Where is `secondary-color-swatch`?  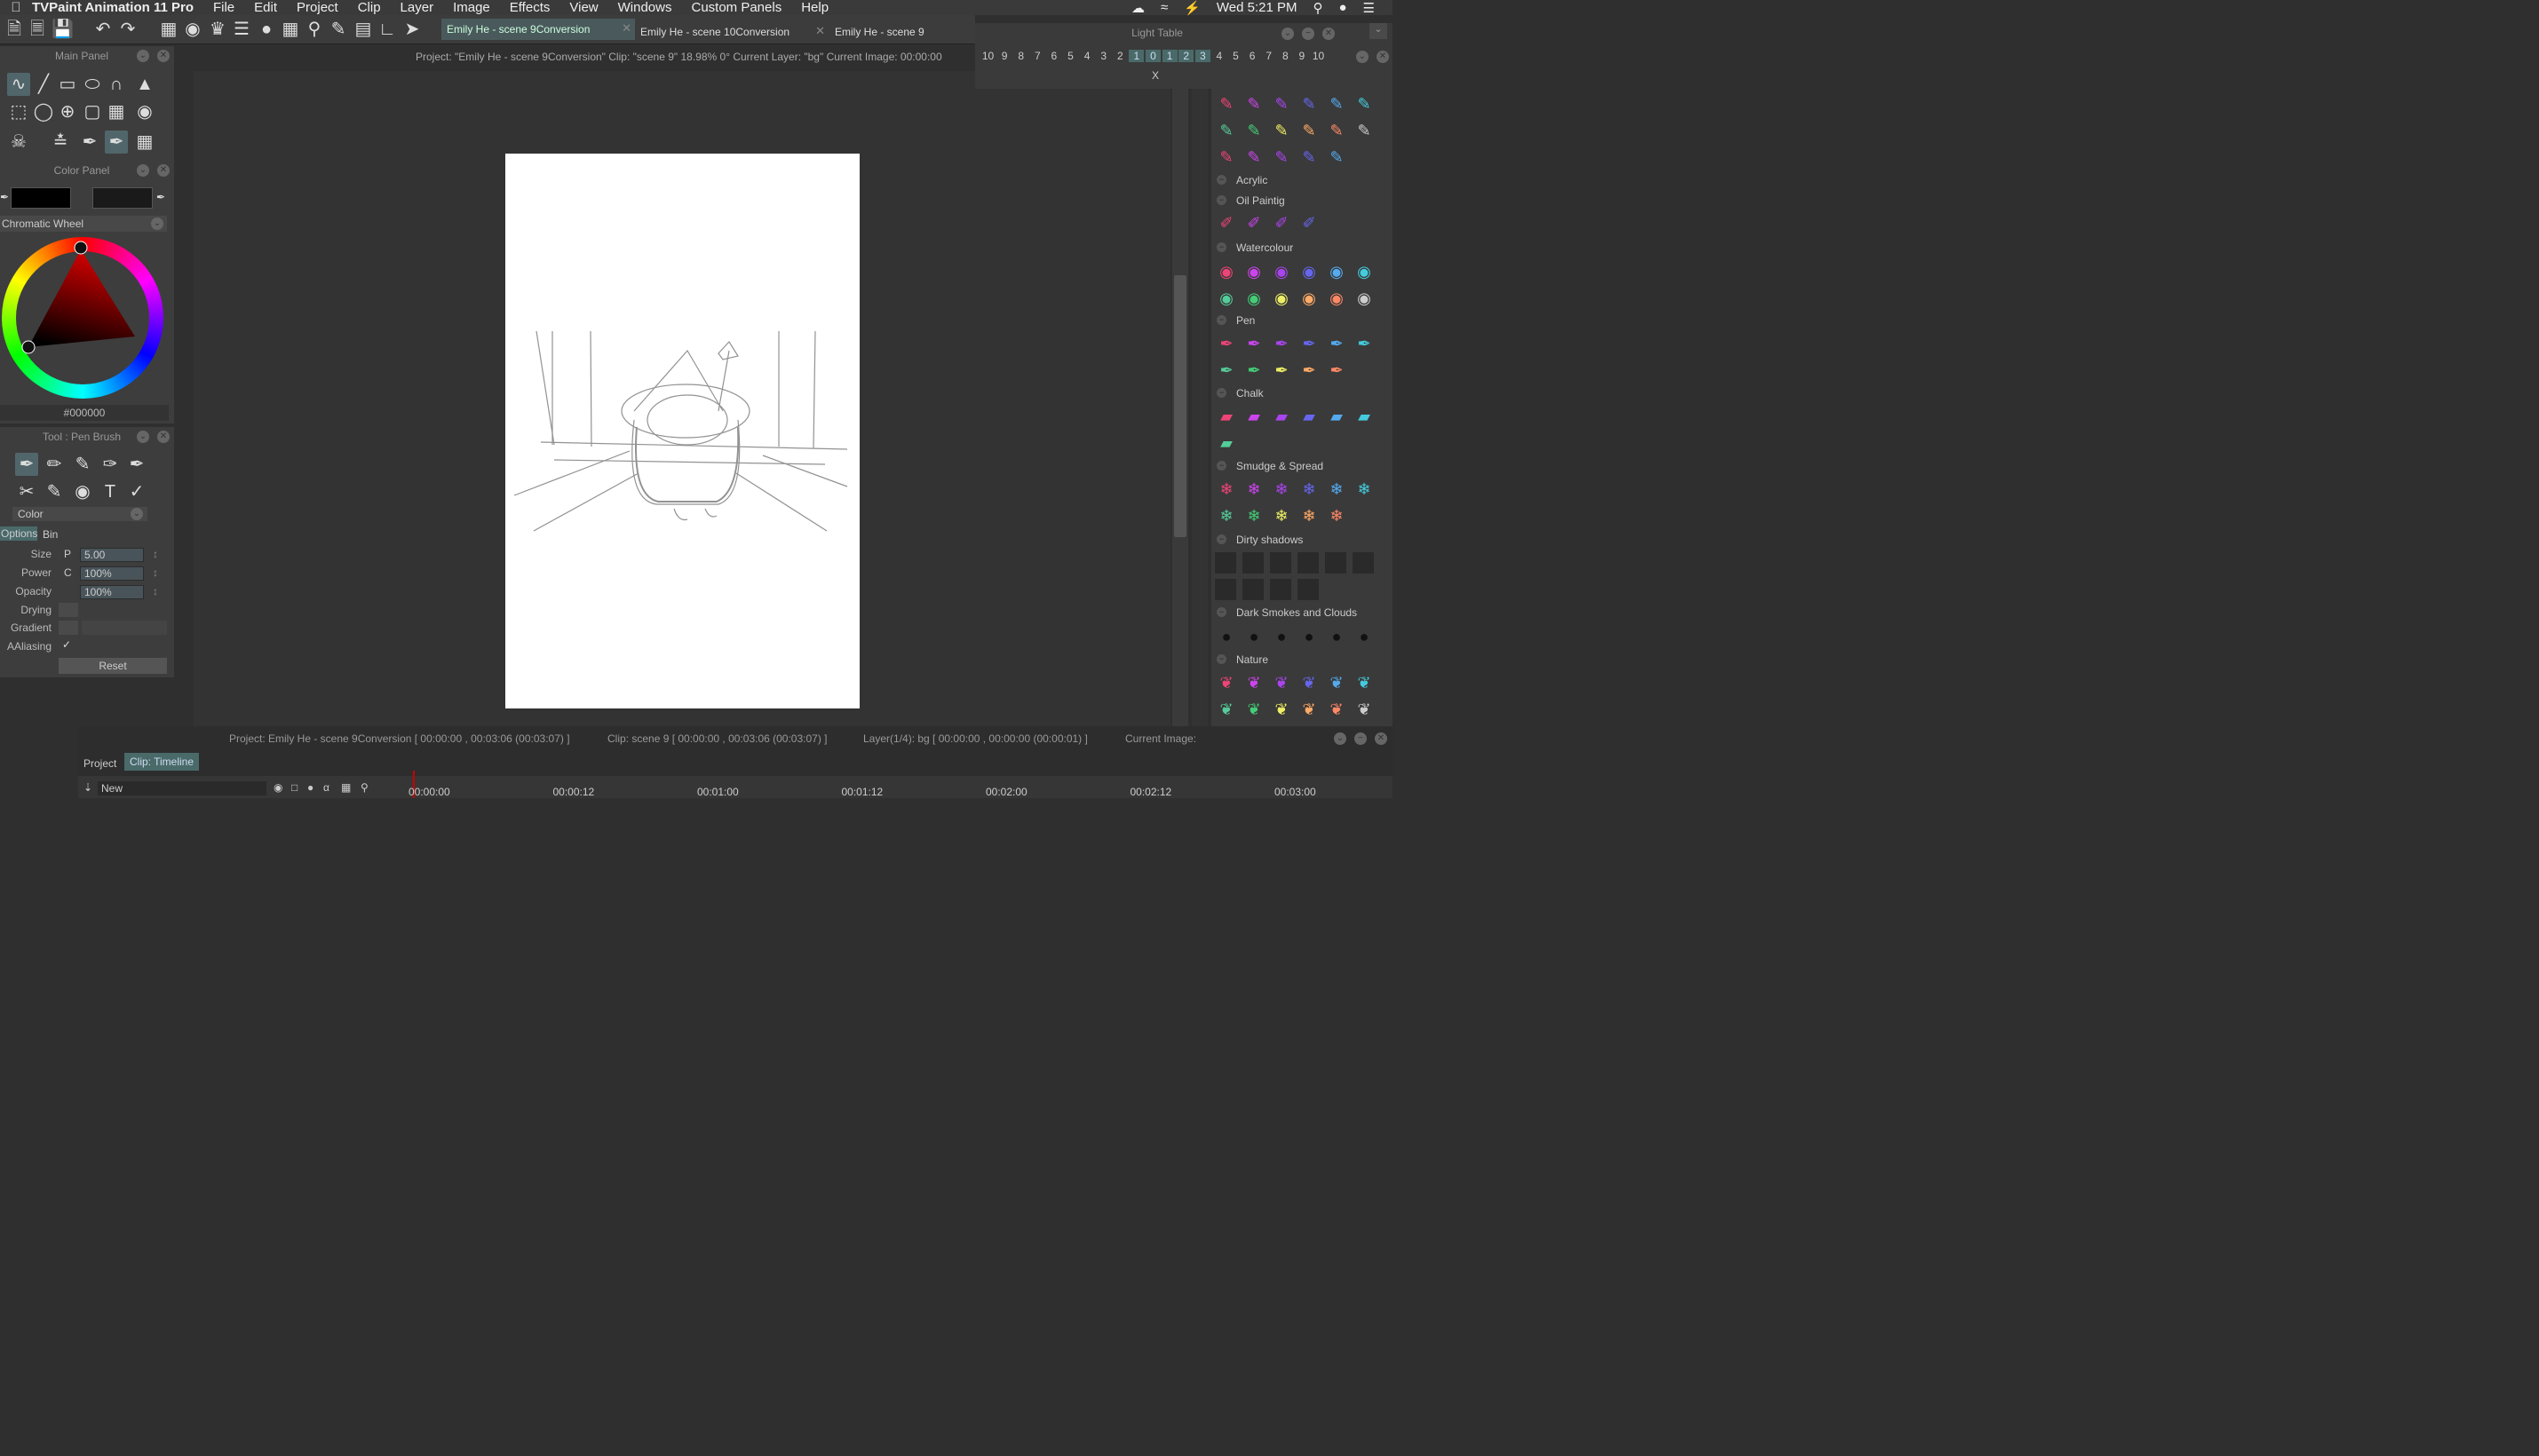 secondary-color-swatch is located at coordinates (123, 198).